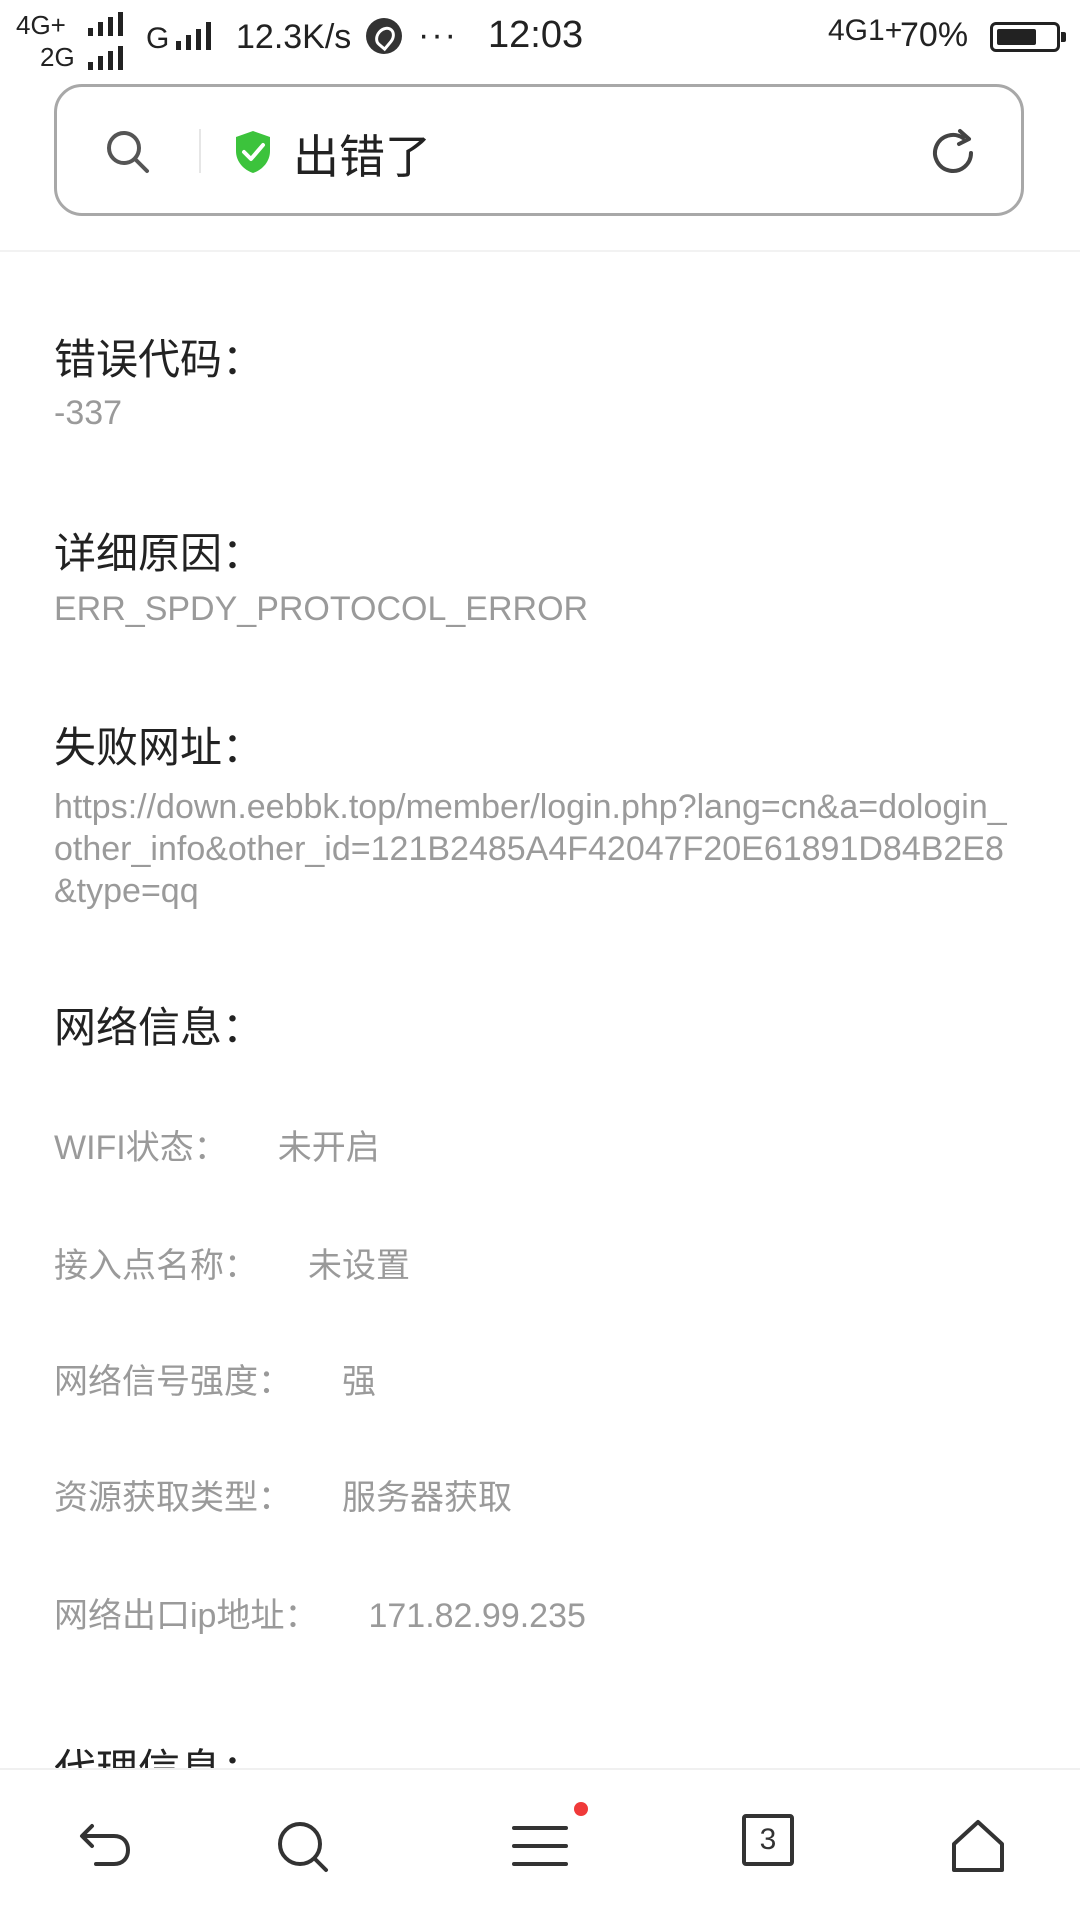  Describe the element at coordinates (359, 1382) in the screenshot. I see `network-info-row-value: 强` at that location.